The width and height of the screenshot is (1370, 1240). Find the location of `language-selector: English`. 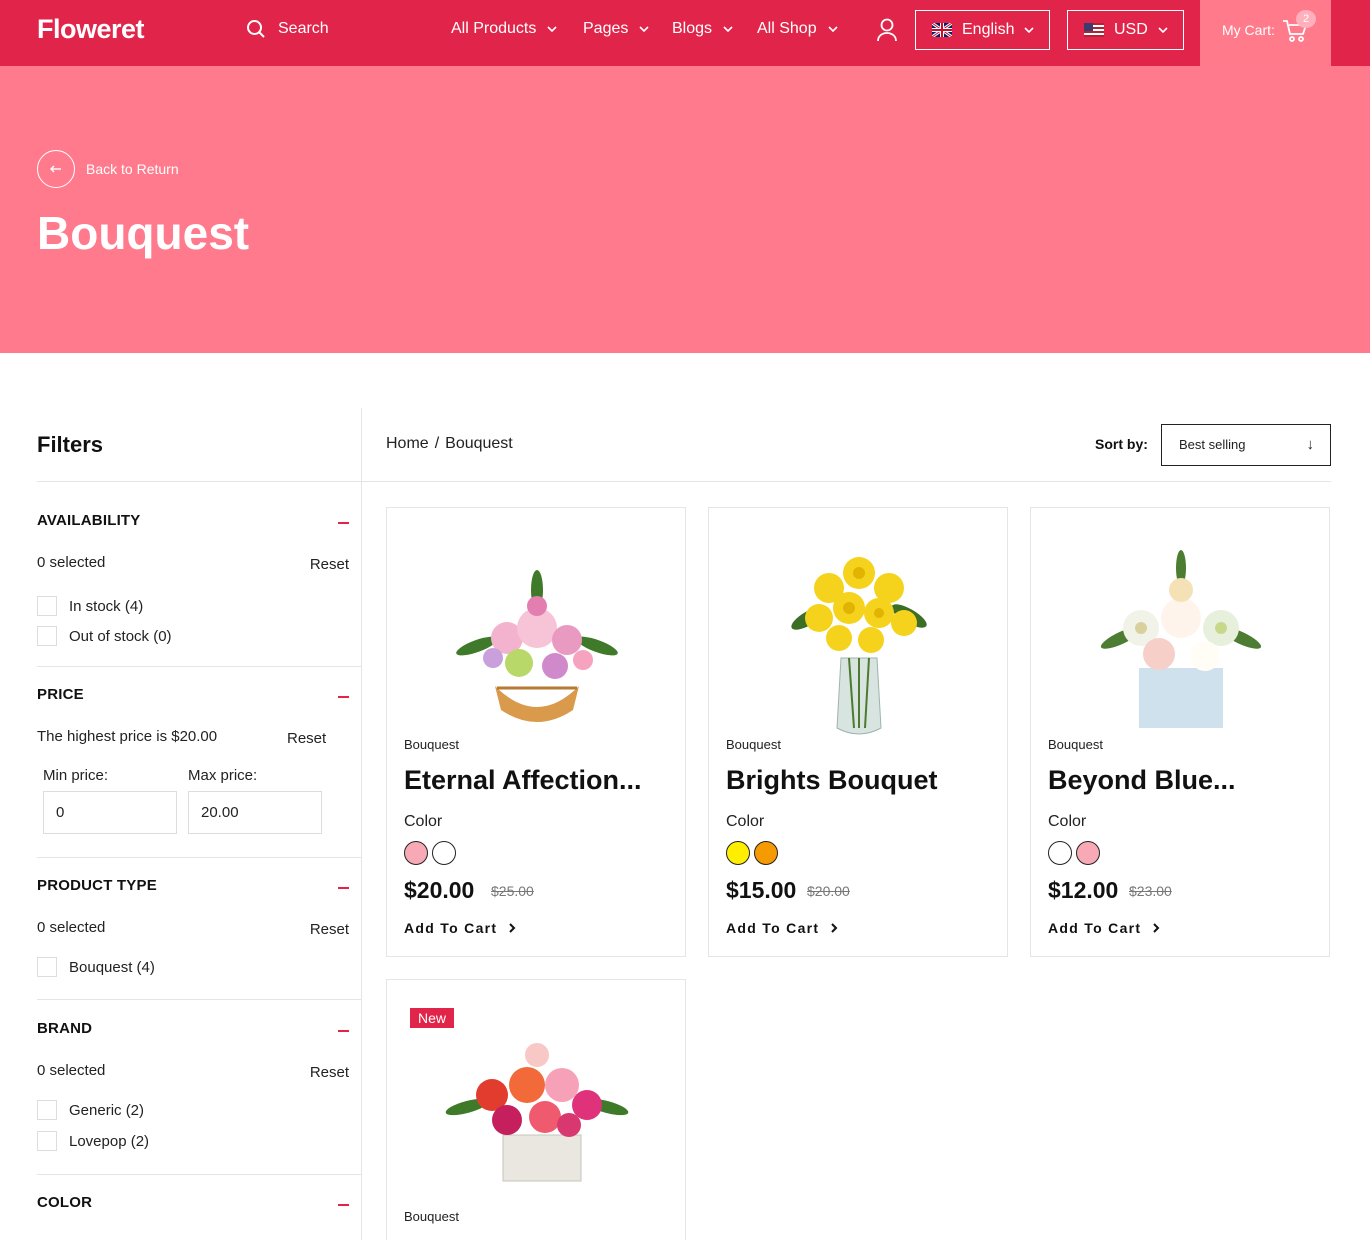

language-selector: English is located at coordinates (982, 30).